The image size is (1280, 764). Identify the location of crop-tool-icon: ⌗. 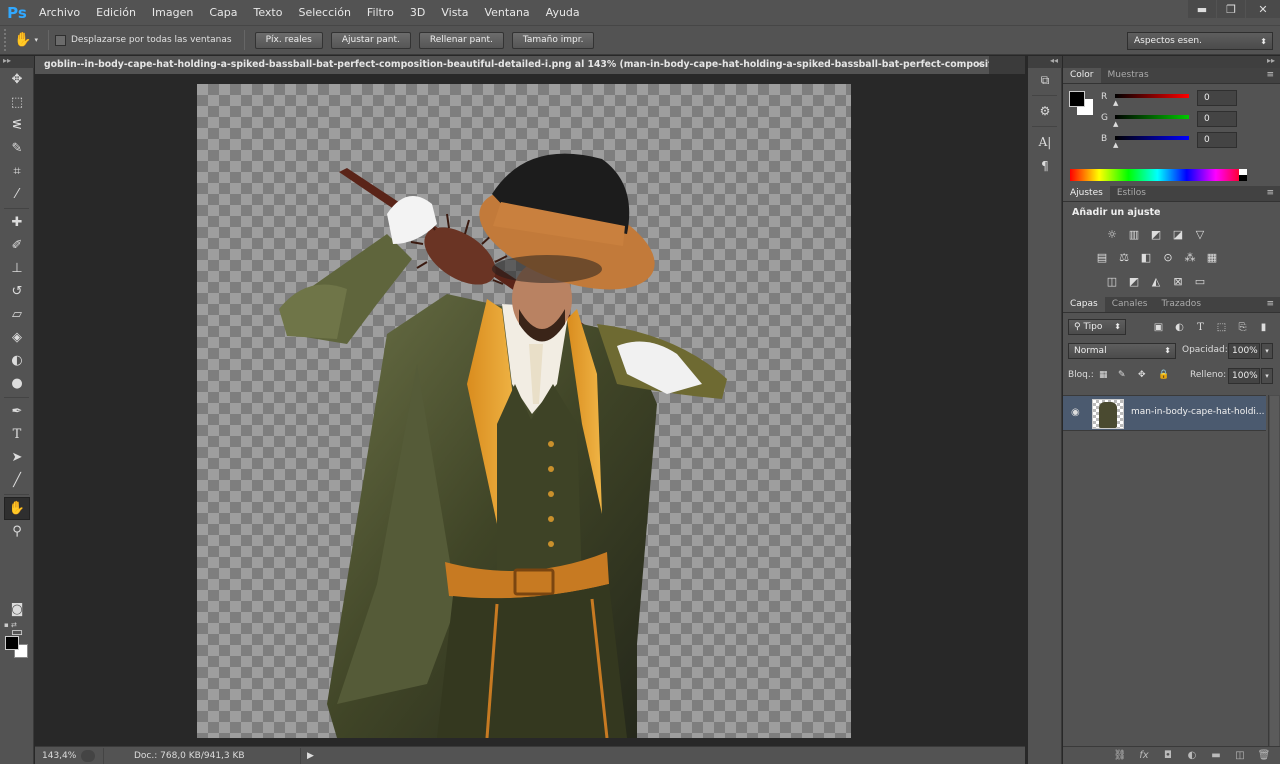
(17, 171).